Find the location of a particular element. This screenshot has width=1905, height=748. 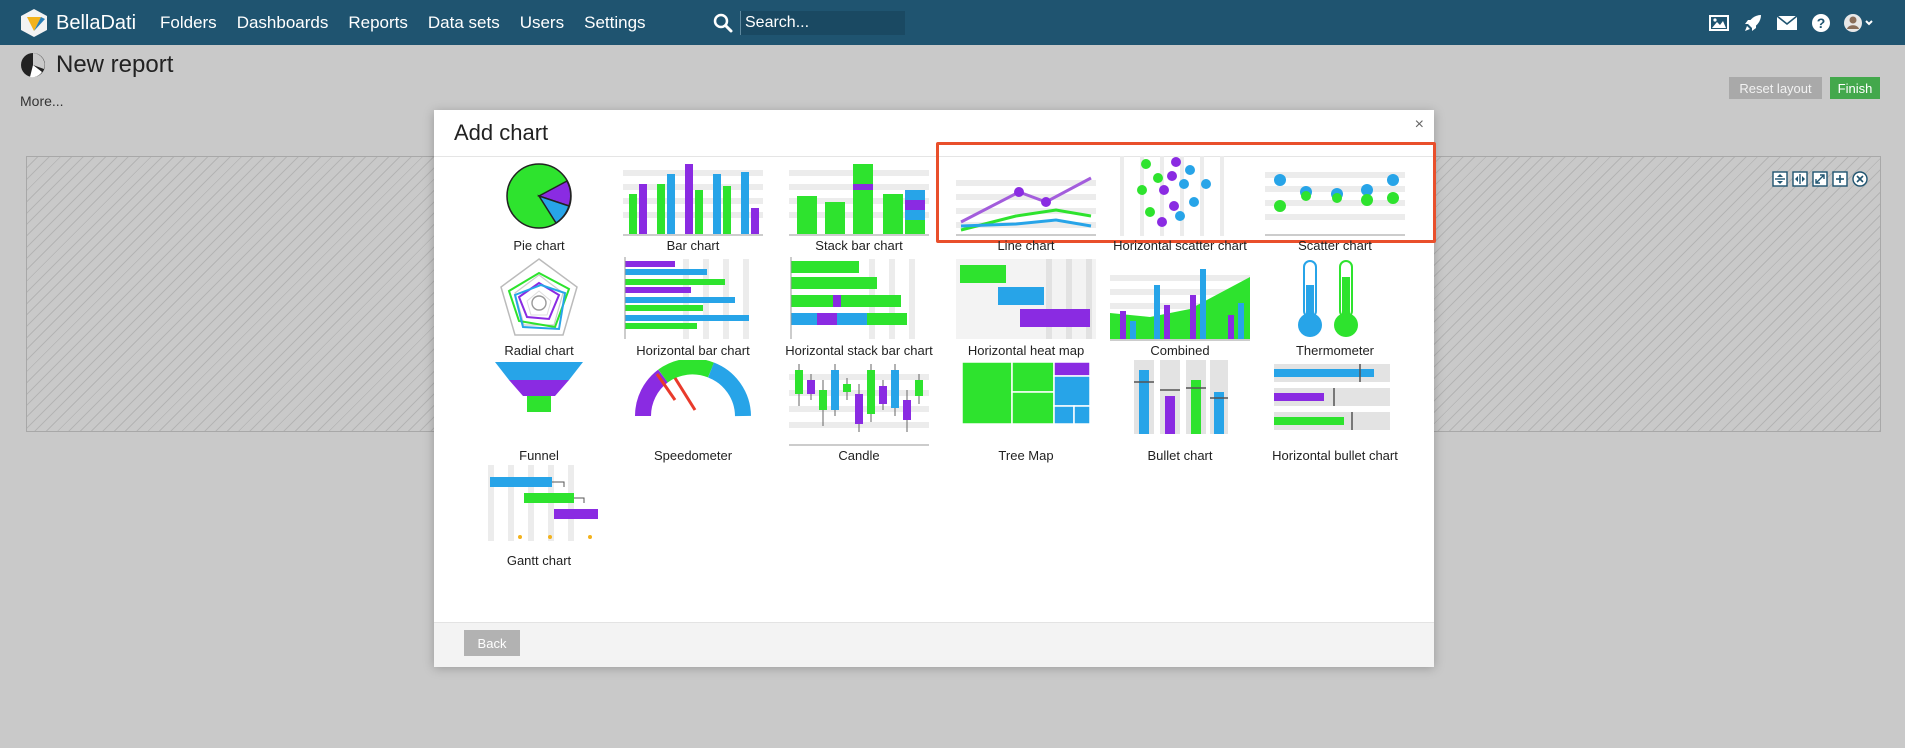

chart-type-tree-map: Tree Map is located at coordinates (1026, 411).